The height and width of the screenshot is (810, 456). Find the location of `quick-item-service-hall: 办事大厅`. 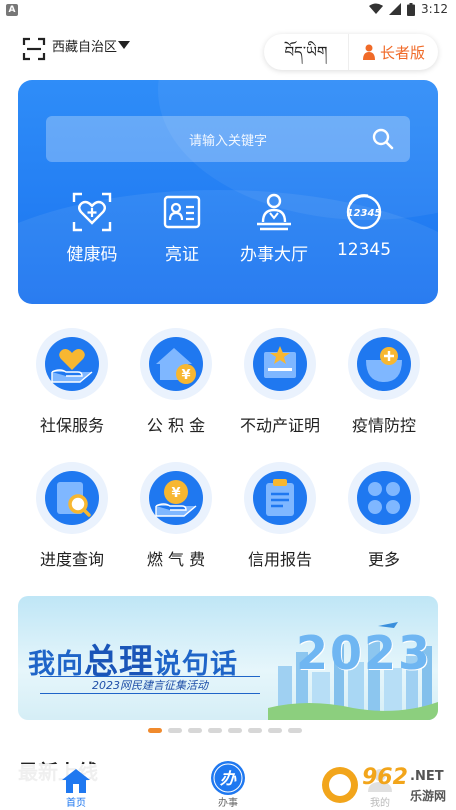

quick-item-service-hall: 办事大厅 is located at coordinates (274, 237).